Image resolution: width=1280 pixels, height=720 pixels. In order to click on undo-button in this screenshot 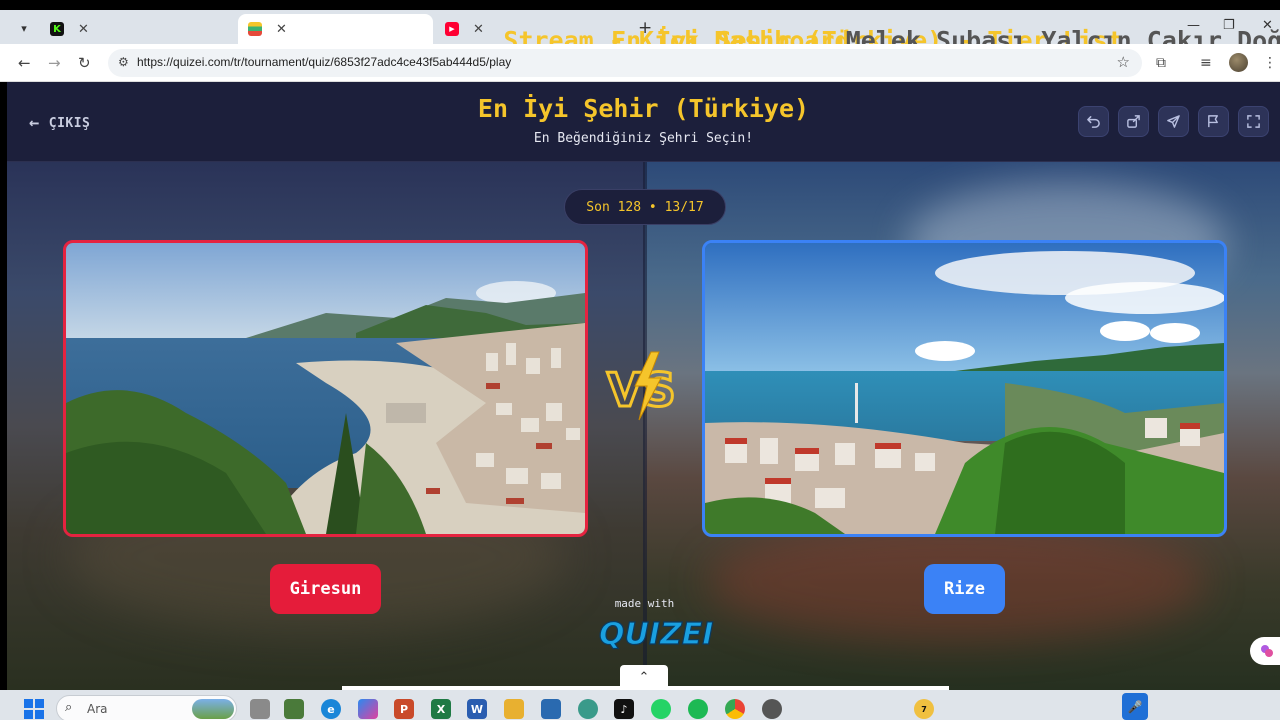, I will do `click(1093, 121)`.